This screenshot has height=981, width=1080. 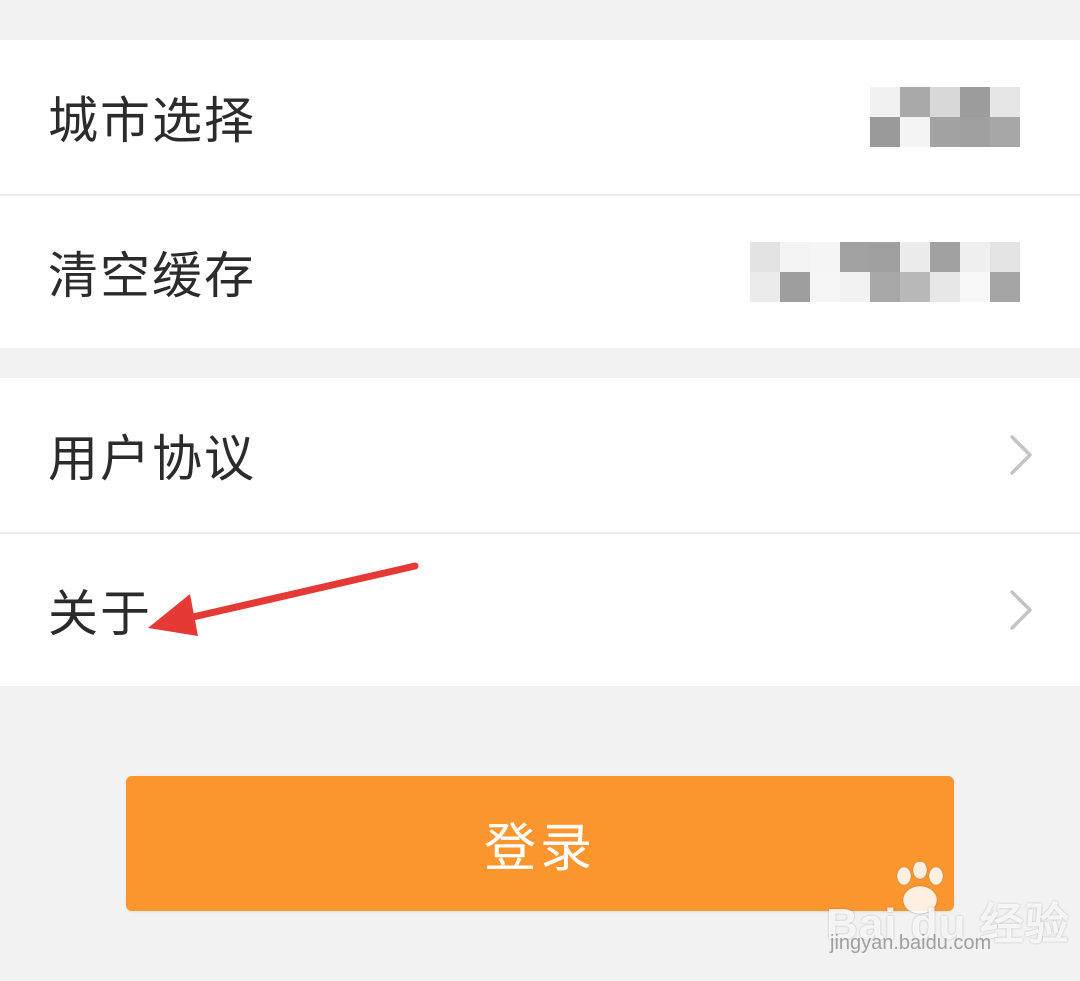 I want to click on row-label-clear-cache: 清空缓存, so click(x=152, y=275).